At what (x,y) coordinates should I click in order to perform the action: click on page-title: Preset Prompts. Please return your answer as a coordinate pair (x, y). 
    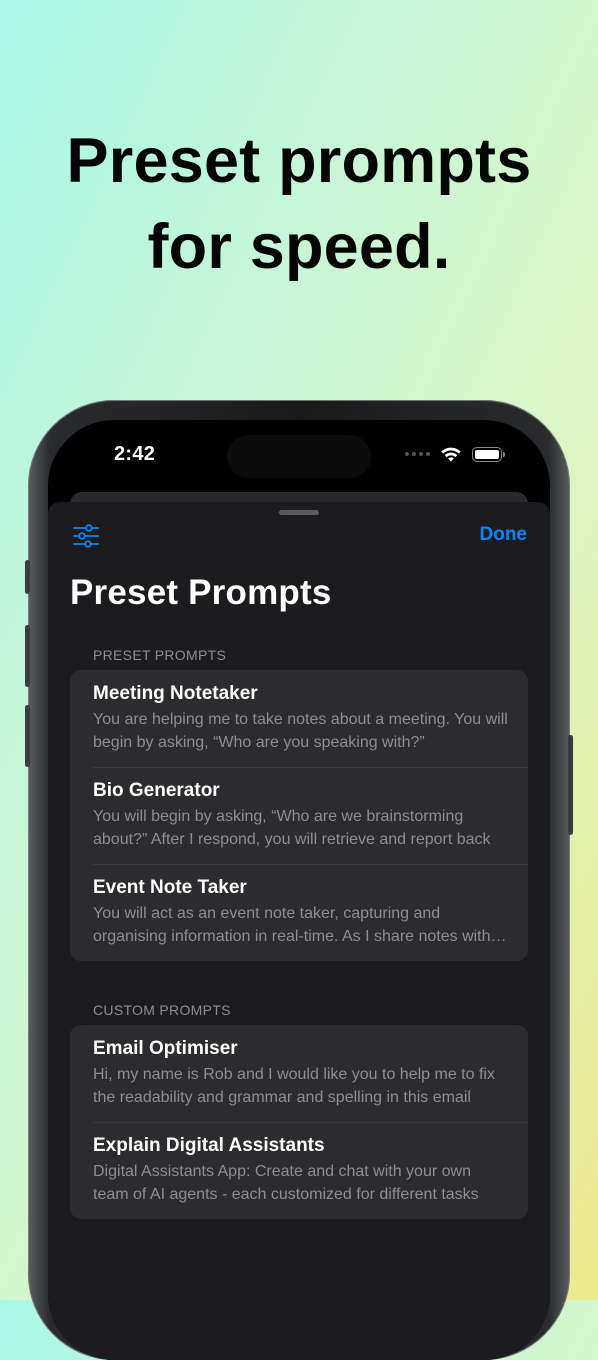
    Looking at the image, I should click on (201, 592).